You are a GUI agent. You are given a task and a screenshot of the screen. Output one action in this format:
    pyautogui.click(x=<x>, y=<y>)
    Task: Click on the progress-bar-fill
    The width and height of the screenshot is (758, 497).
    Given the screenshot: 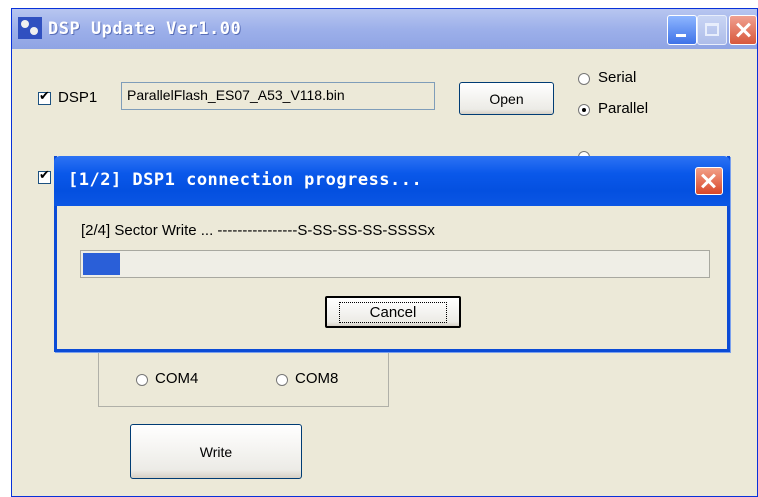 What is the action you would take?
    pyautogui.click(x=101, y=264)
    